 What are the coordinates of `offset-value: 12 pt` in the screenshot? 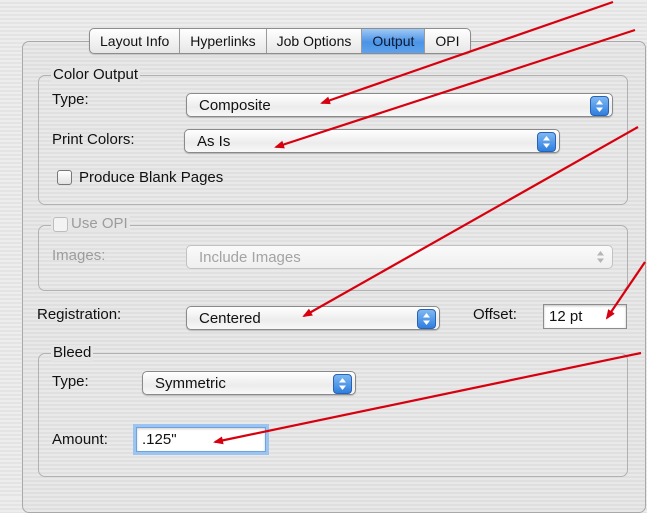 It's located at (566, 316).